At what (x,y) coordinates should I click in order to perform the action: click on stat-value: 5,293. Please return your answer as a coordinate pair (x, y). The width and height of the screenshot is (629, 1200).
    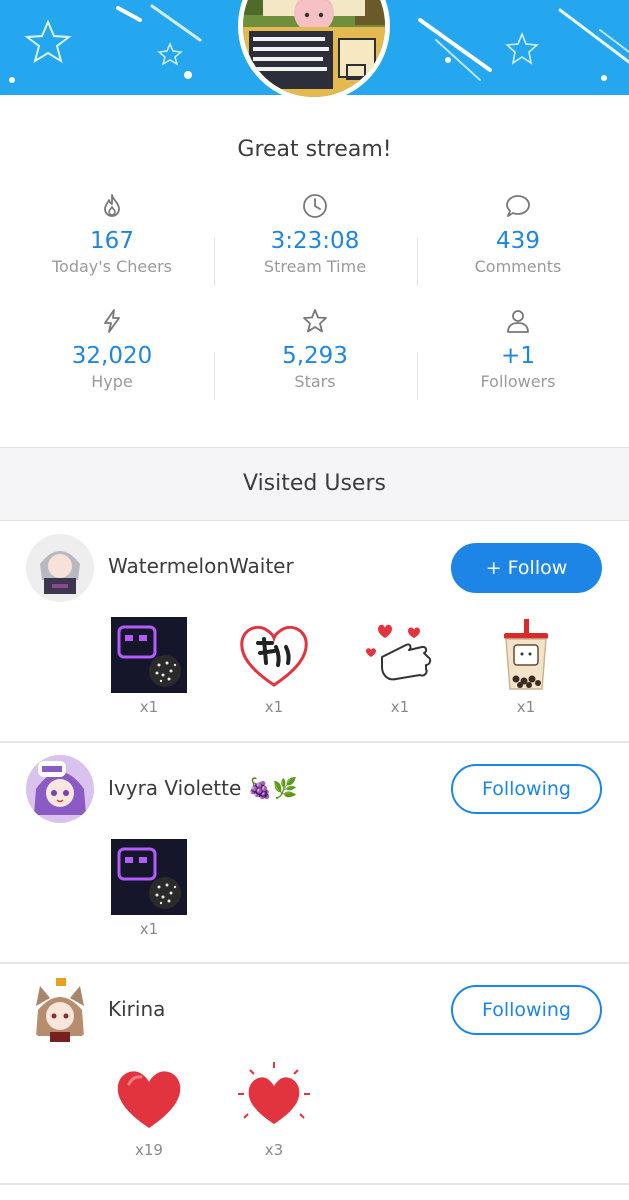
    Looking at the image, I should click on (315, 356).